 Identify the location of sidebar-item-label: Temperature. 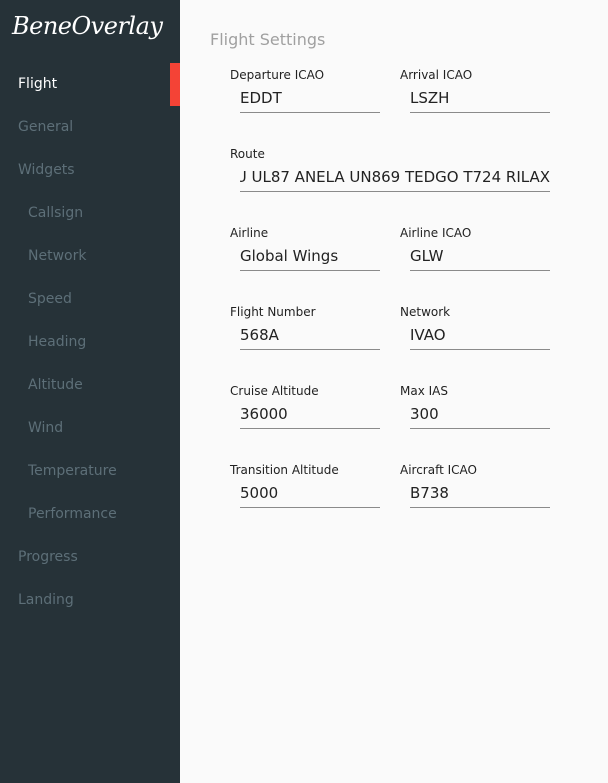
(72, 471).